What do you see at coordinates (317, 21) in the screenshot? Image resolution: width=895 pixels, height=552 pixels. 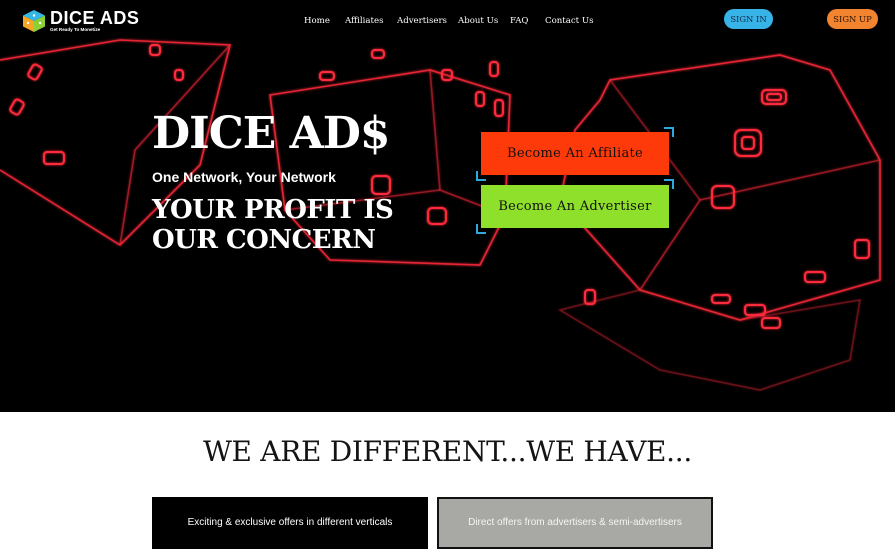 I see `nav-home-link: Home` at bounding box center [317, 21].